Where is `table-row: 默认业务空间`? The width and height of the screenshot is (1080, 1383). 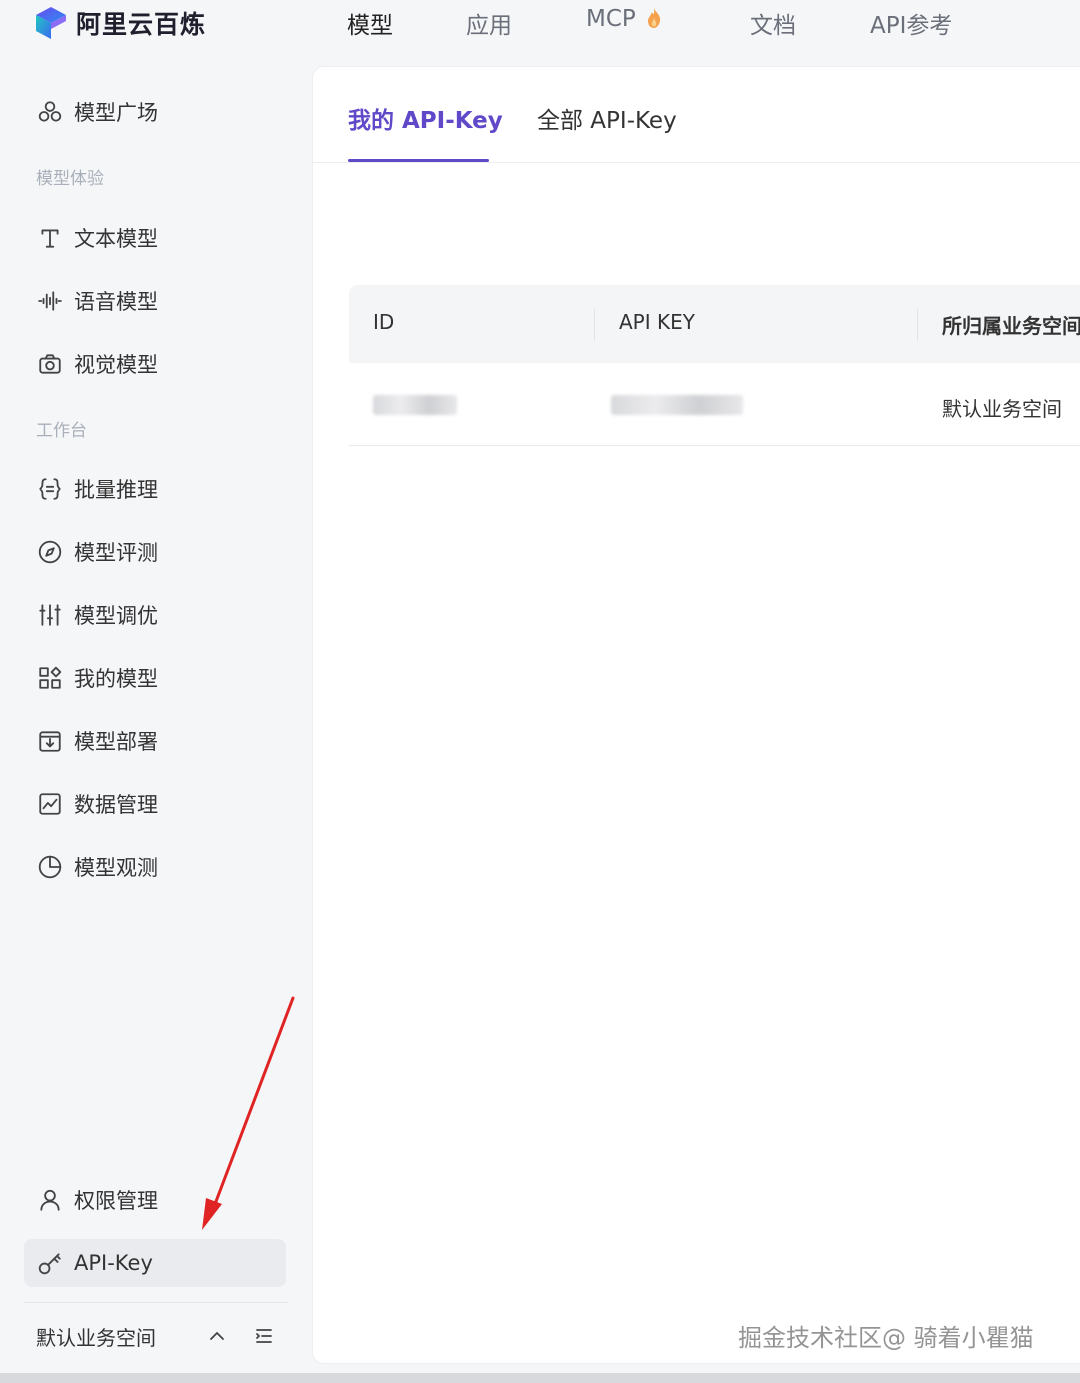
table-row: 默认业务空间 is located at coordinates (714, 404).